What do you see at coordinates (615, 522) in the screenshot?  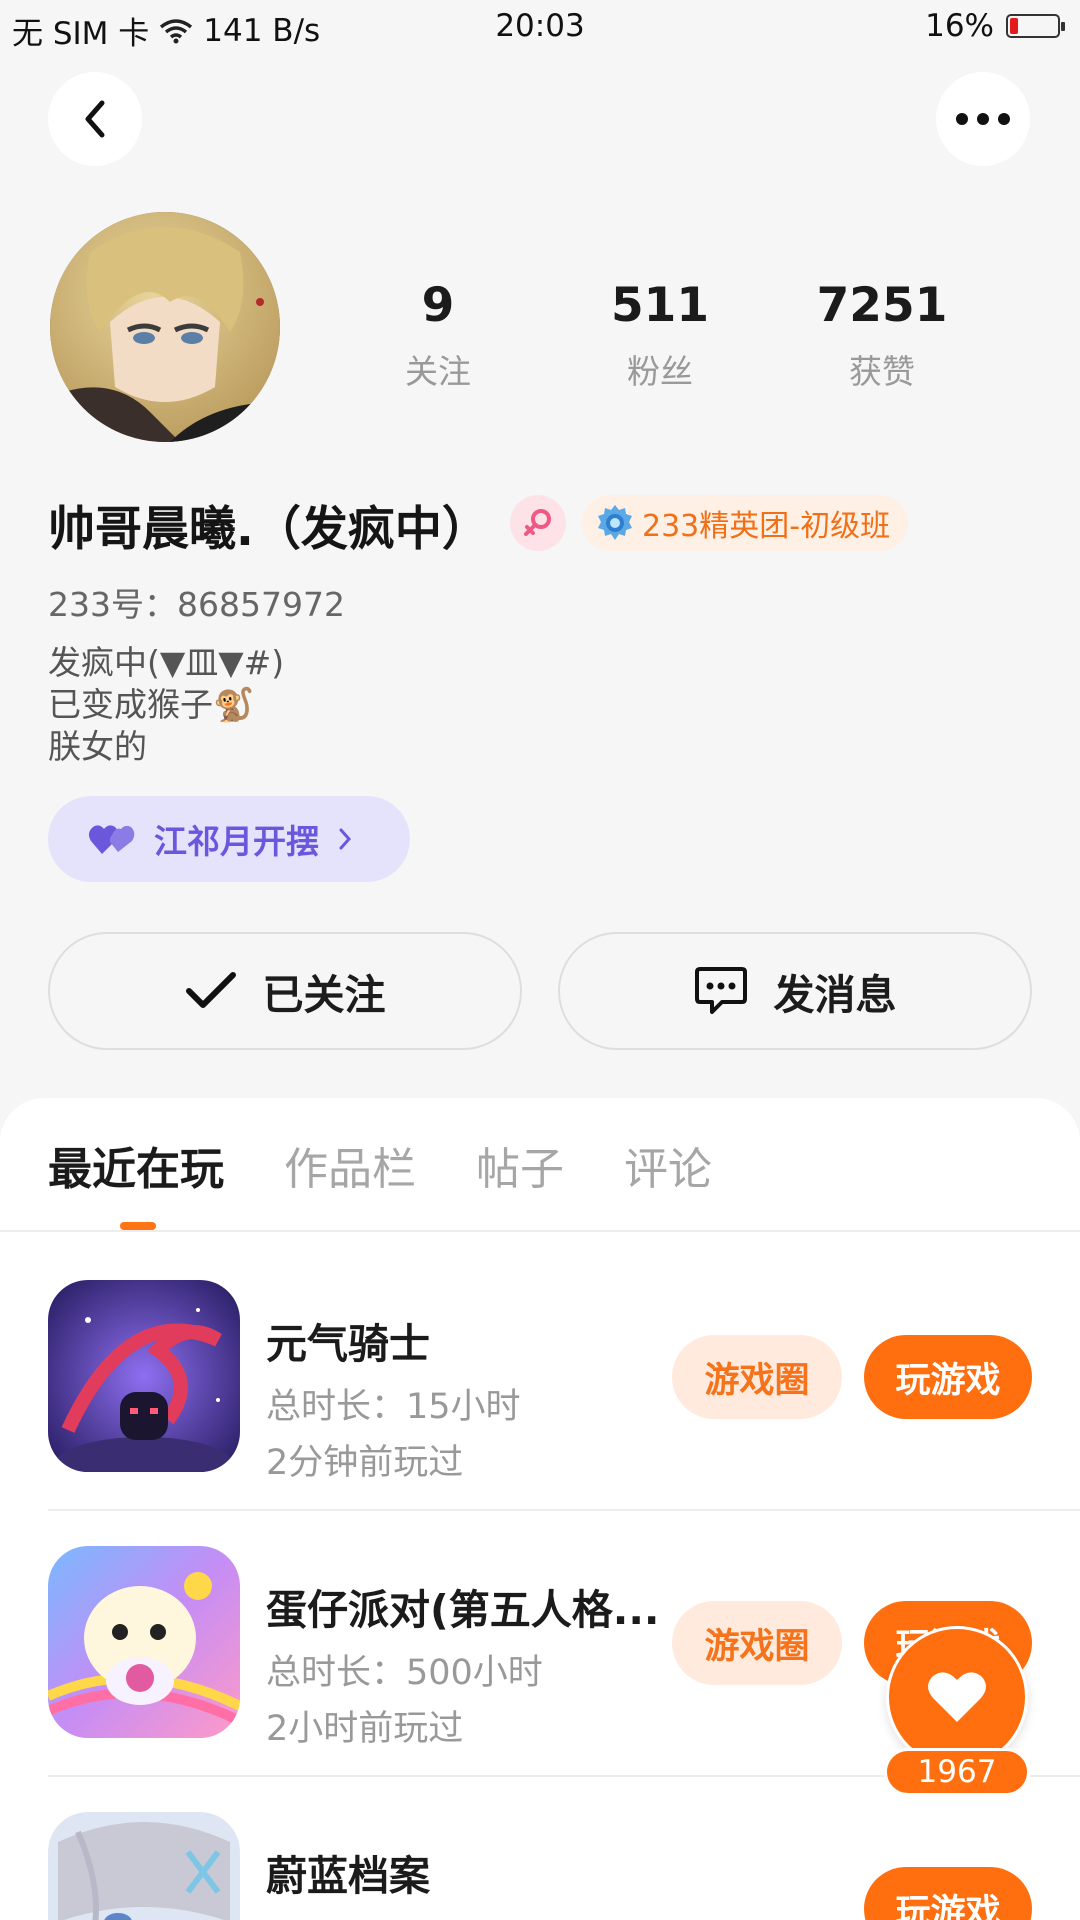 I see `medal-icon` at bounding box center [615, 522].